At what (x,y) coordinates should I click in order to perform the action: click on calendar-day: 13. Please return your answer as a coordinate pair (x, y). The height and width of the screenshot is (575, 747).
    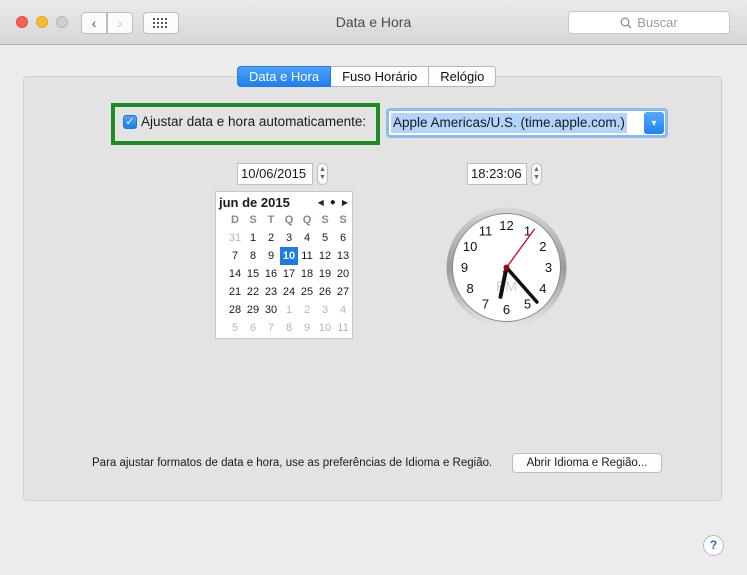
    Looking at the image, I should click on (343, 256).